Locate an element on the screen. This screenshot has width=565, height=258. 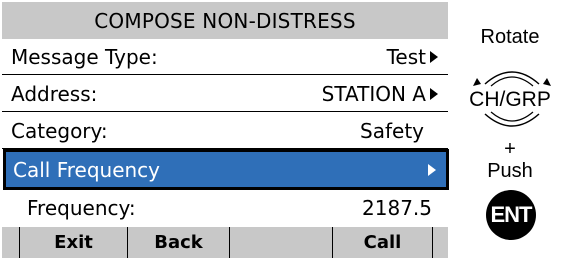
row-value: Test is located at coordinates (406, 56).